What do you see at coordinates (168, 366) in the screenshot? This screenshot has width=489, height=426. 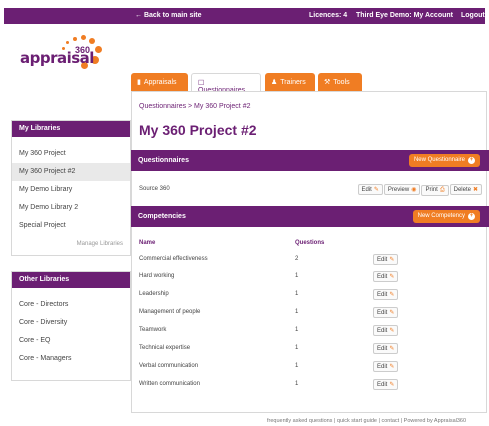 I see `competency-name: Verbal communication` at bounding box center [168, 366].